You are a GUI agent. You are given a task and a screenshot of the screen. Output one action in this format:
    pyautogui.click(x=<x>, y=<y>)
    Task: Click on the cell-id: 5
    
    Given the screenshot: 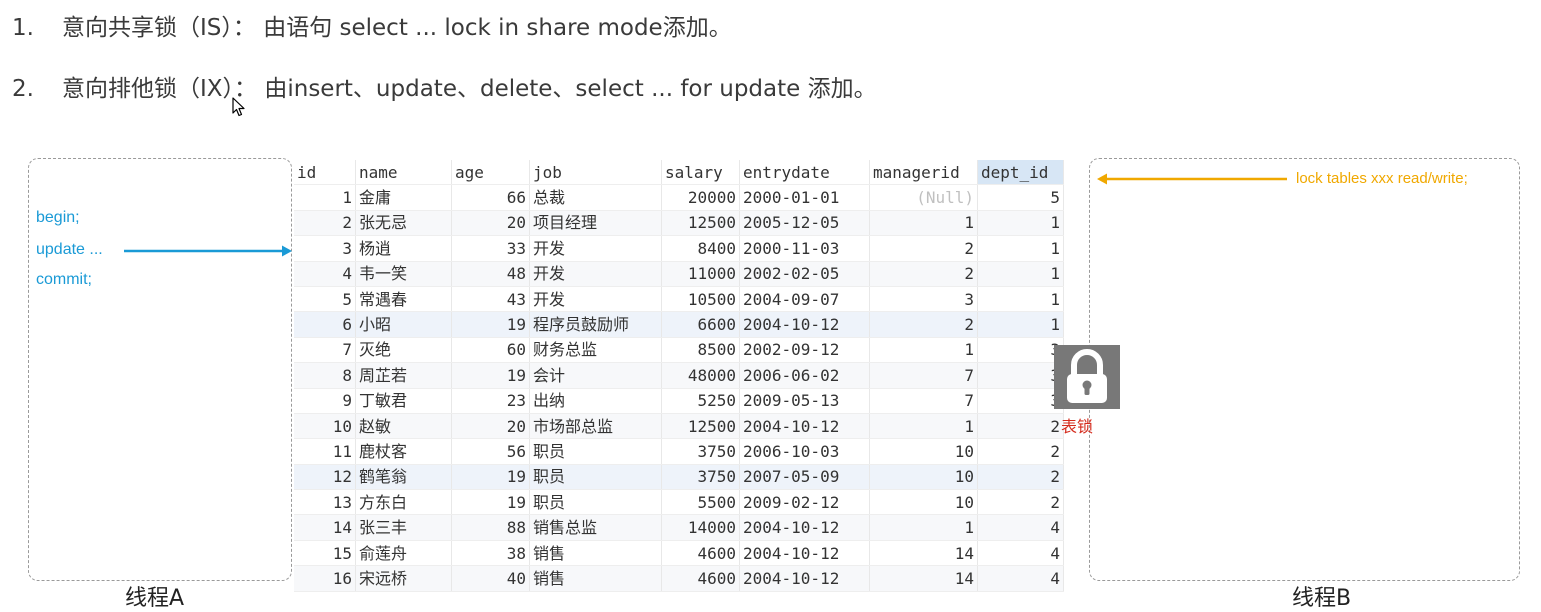 What is the action you would take?
    pyautogui.click(x=325, y=299)
    